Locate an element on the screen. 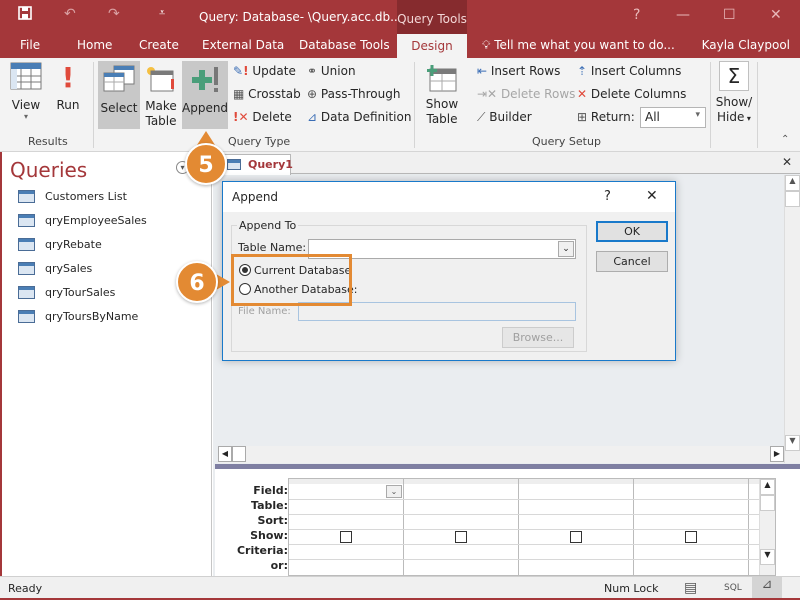 This screenshot has height=600, width=800. redo-icon: ↷ is located at coordinates (114, 14).